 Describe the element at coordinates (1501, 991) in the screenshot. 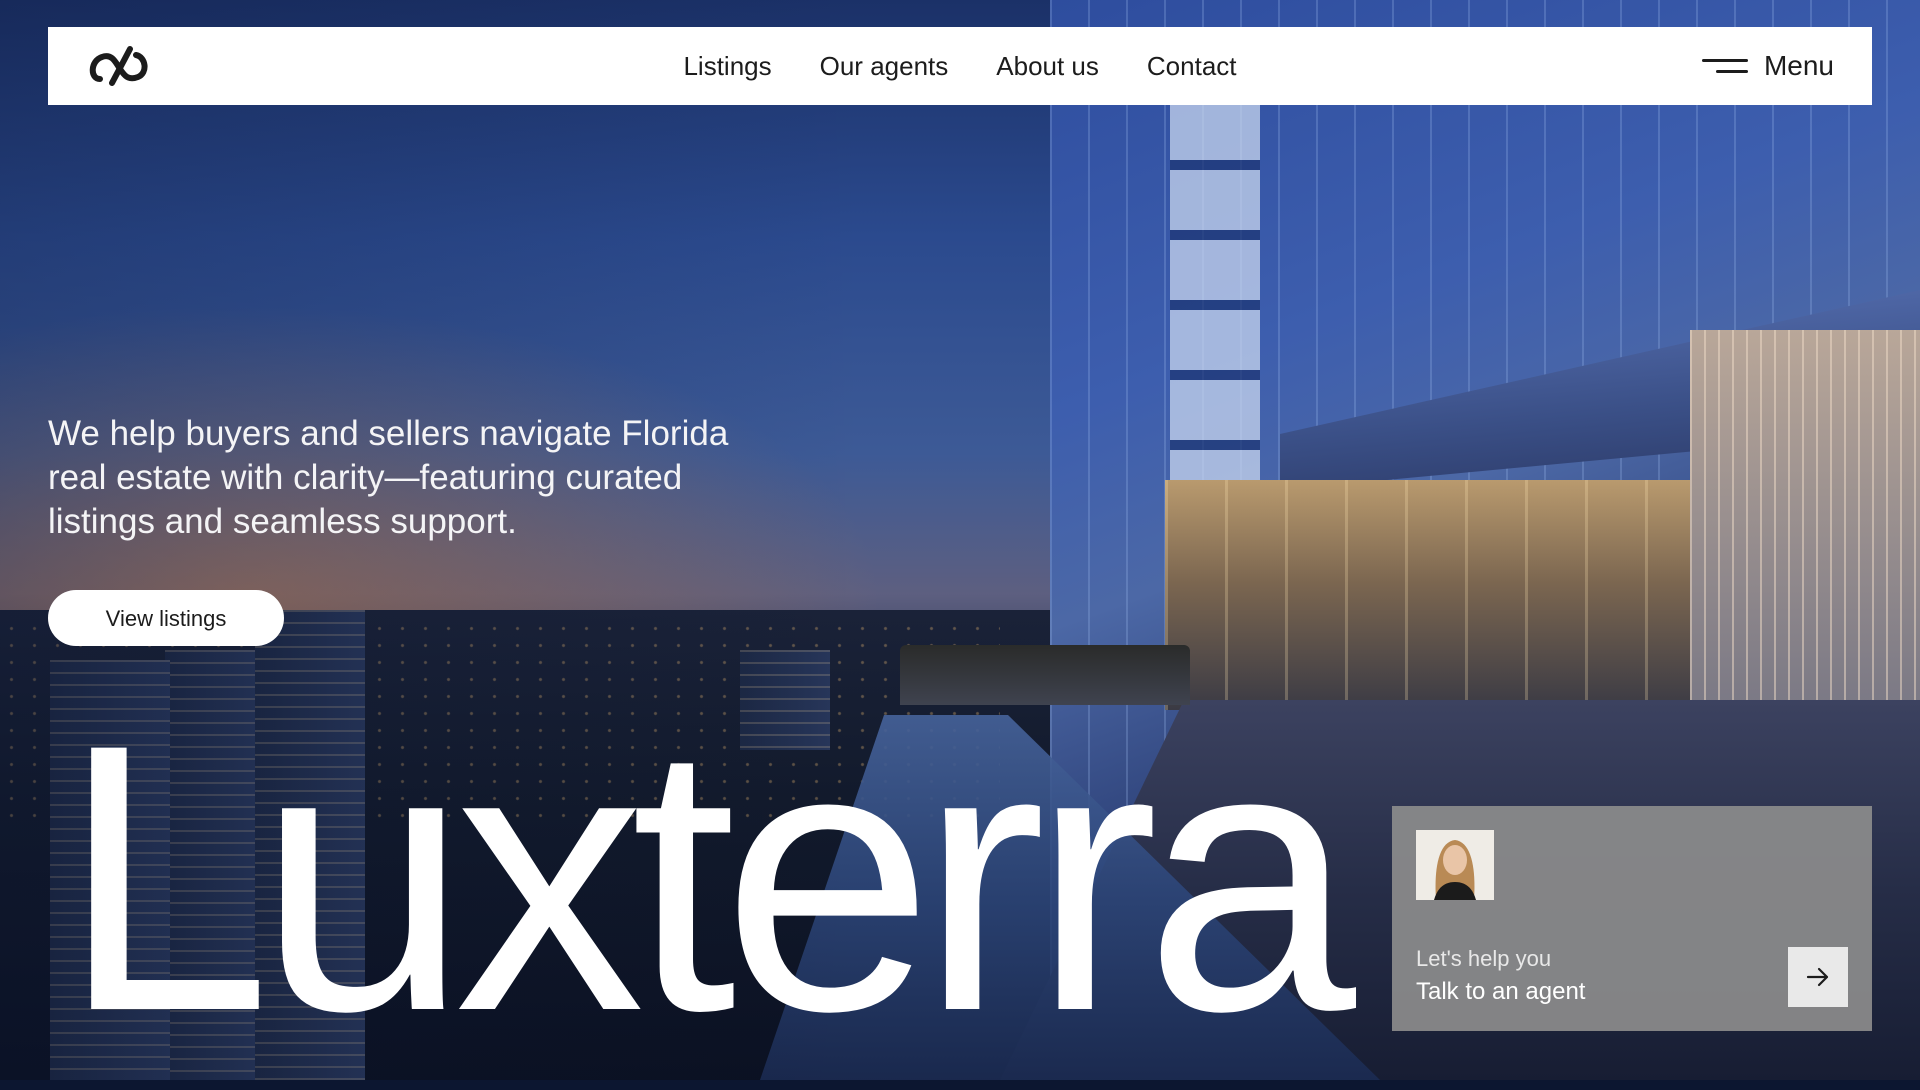

I see `agent-card-title: Talk to an agent` at that location.